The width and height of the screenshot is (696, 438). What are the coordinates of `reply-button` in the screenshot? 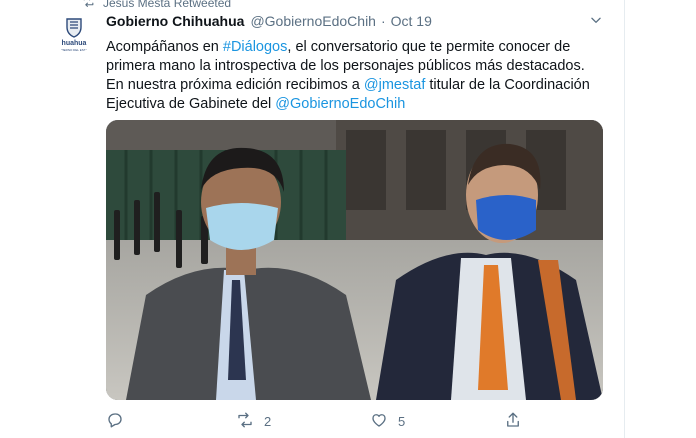 It's located at (120, 421).